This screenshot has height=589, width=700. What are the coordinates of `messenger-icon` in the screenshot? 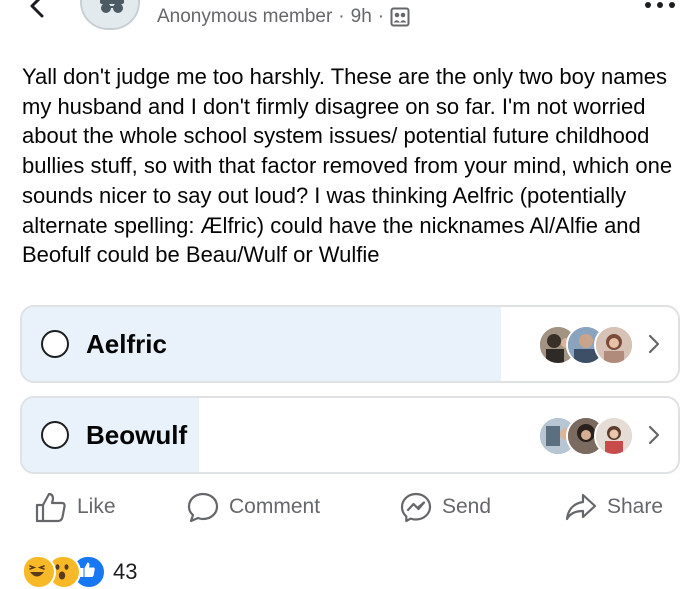 It's located at (416, 507).